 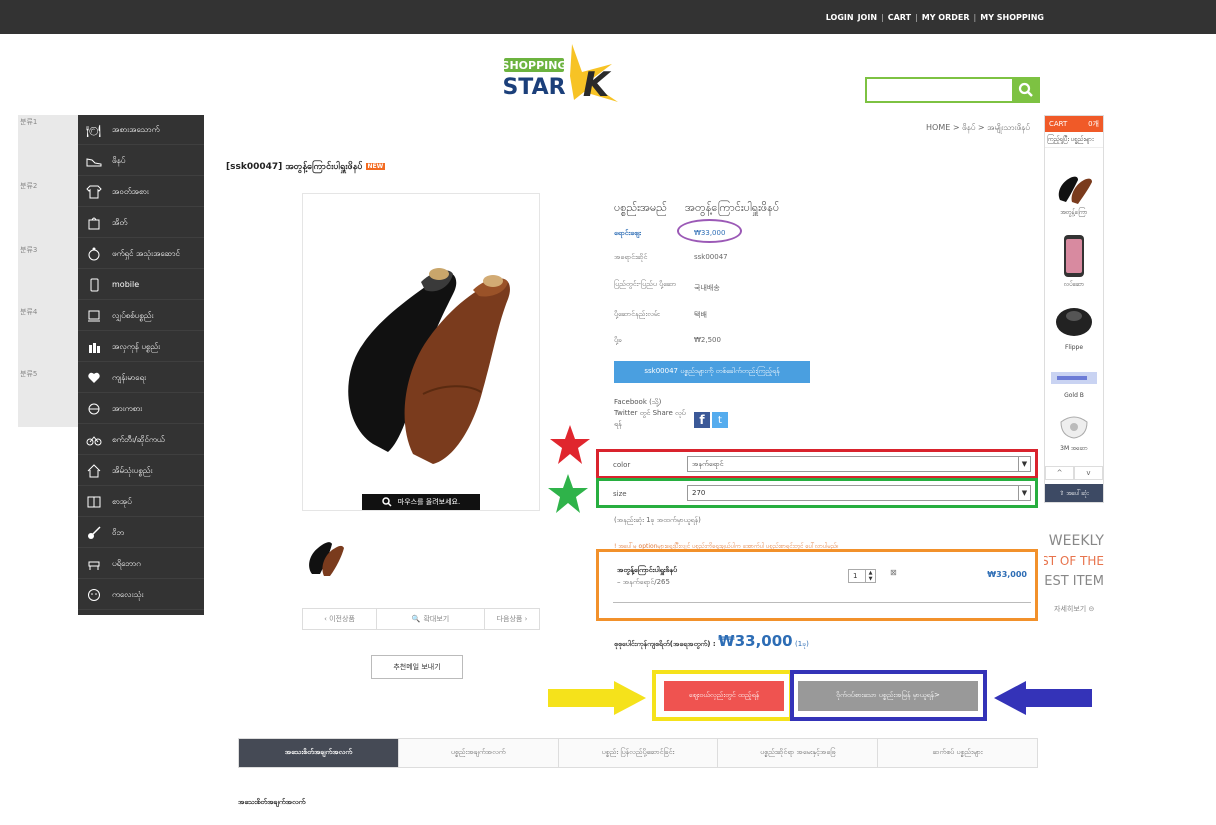 I want to click on login-link: LOGIN, so click(x=840, y=17).